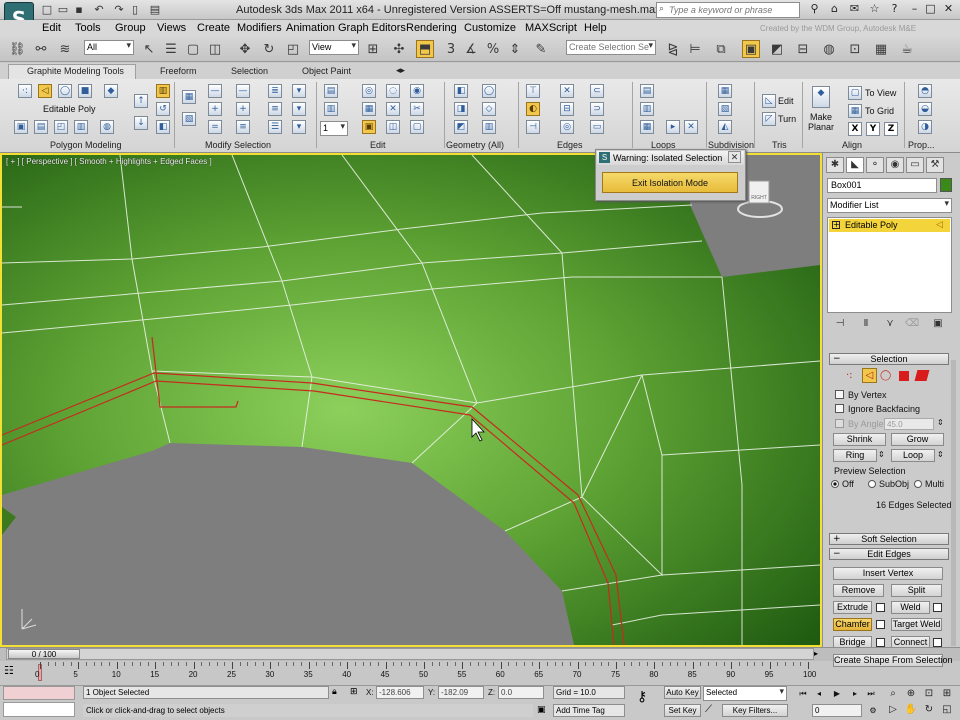 The image size is (960, 720). Describe the element at coordinates (171, 49) in the screenshot. I see `select-by-name-icon: ☰` at that location.